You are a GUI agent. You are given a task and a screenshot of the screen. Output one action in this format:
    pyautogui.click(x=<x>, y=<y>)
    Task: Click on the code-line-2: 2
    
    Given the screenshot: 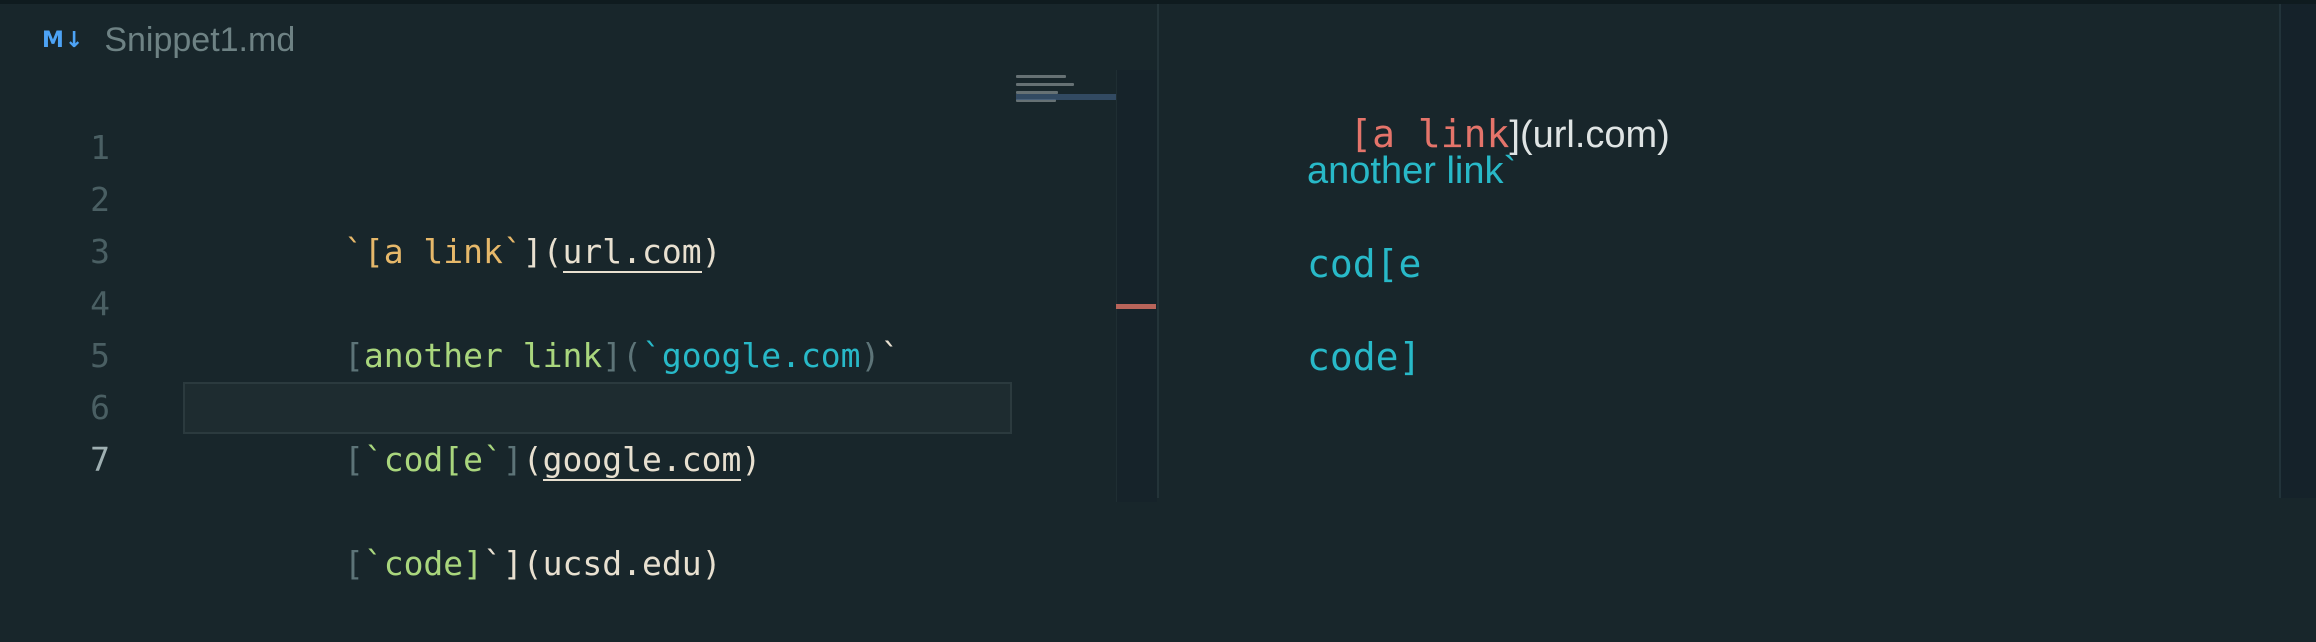 What is the action you would take?
    pyautogui.click(x=506, y=170)
    